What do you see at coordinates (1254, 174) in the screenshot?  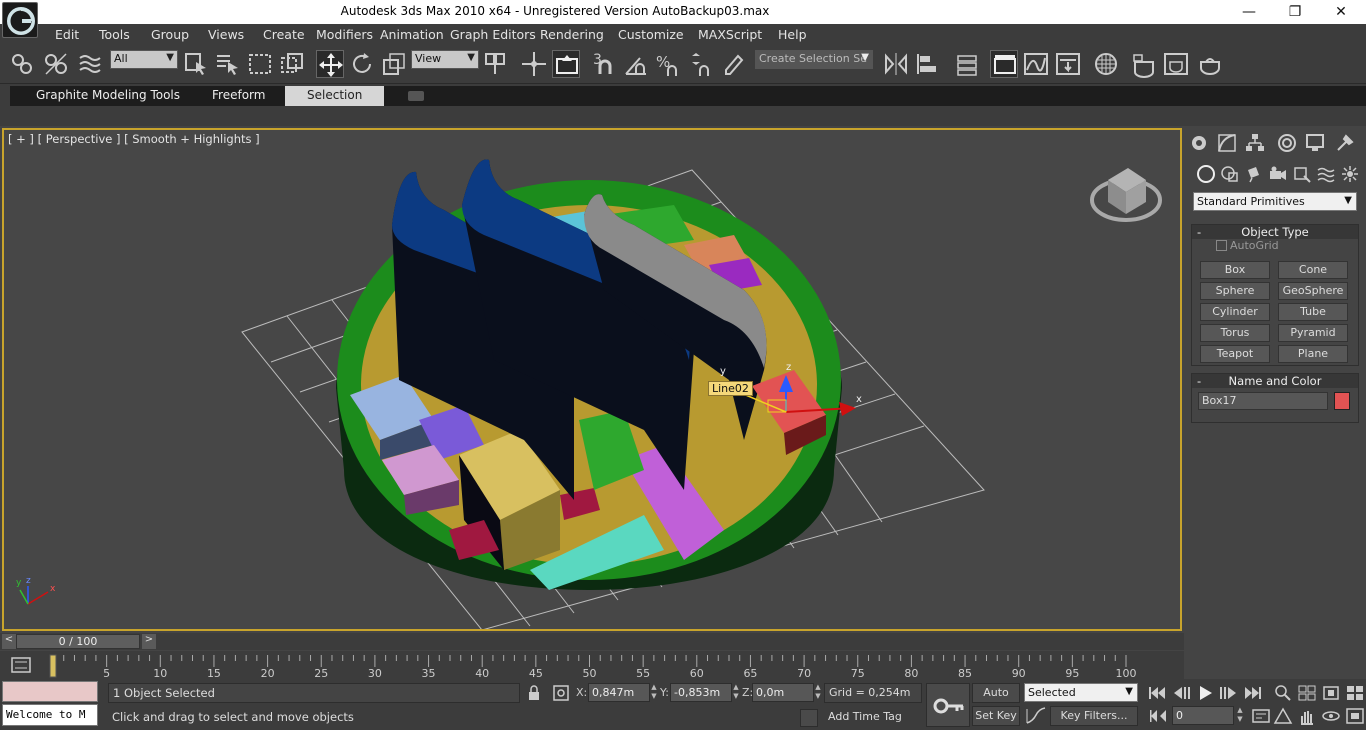 I see `lights-icon` at bounding box center [1254, 174].